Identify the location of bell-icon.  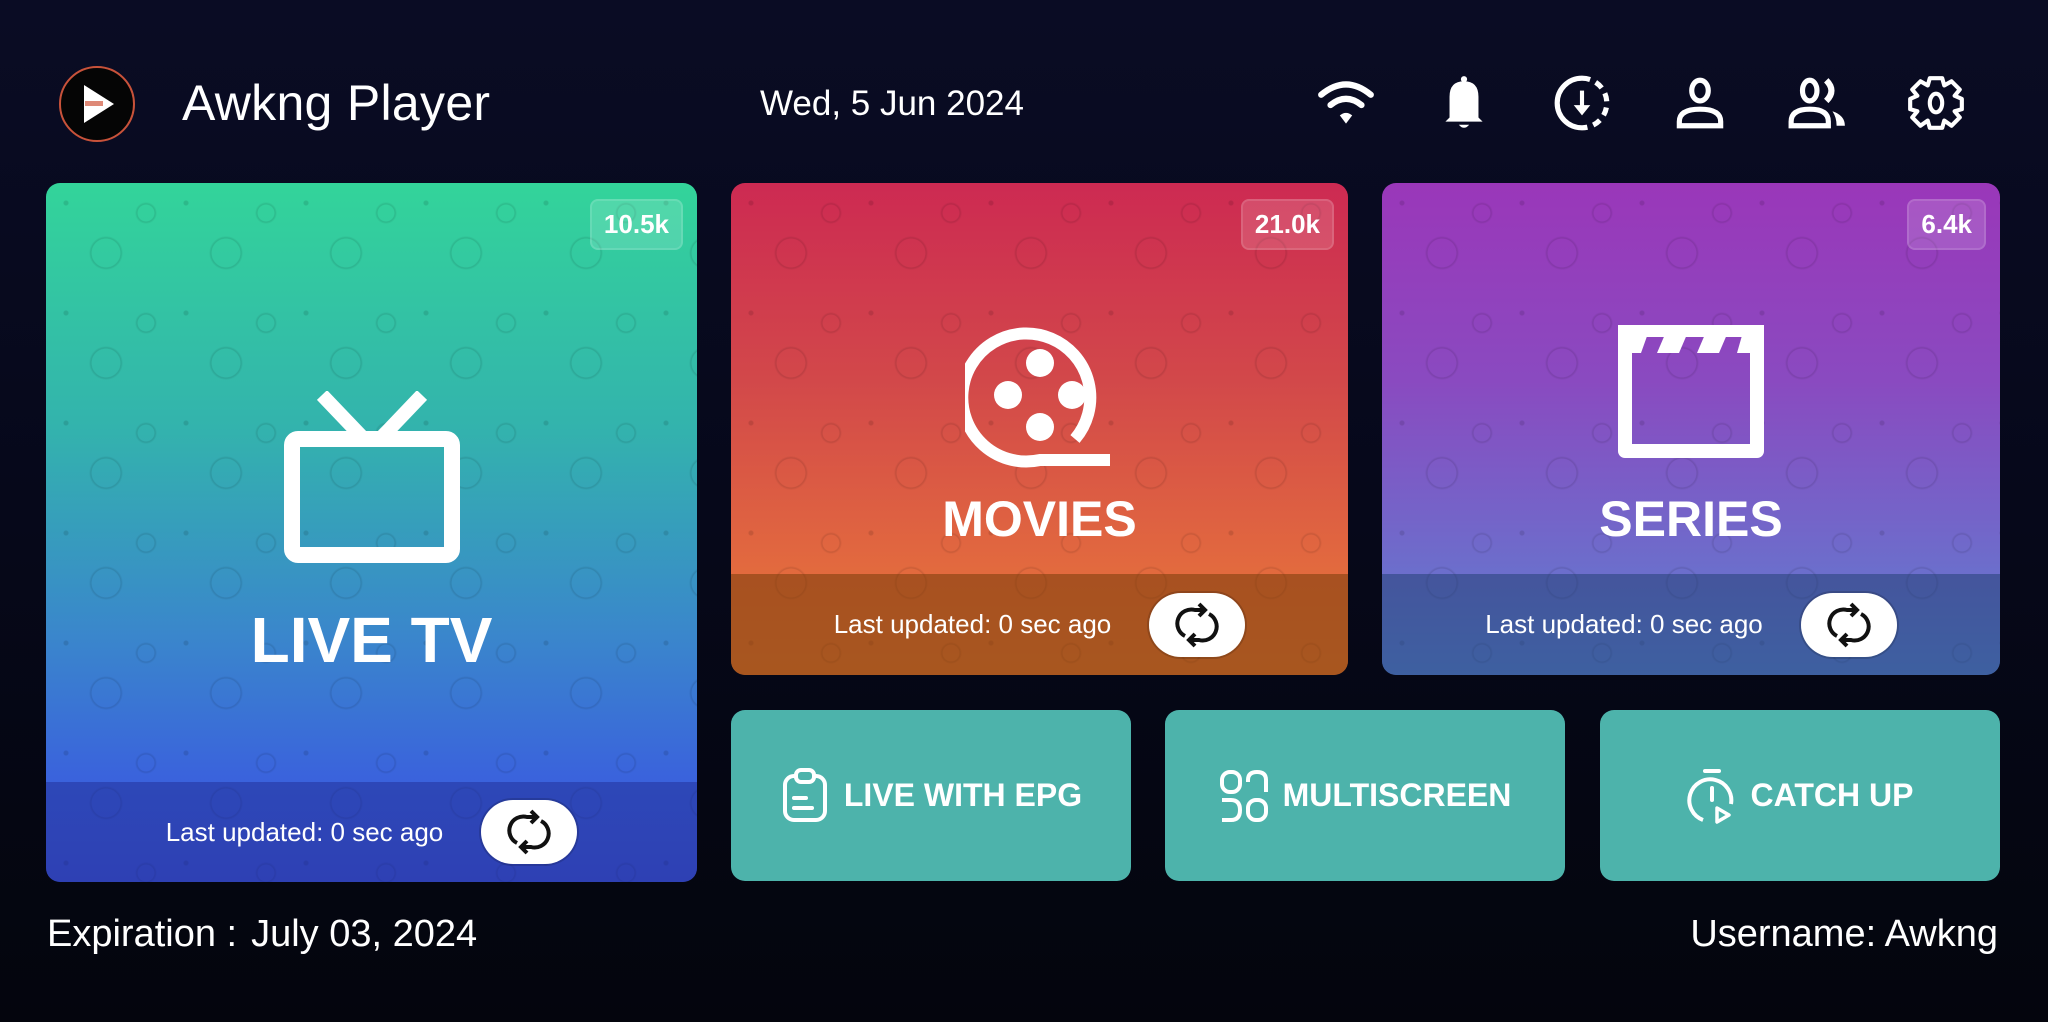
(1464, 102).